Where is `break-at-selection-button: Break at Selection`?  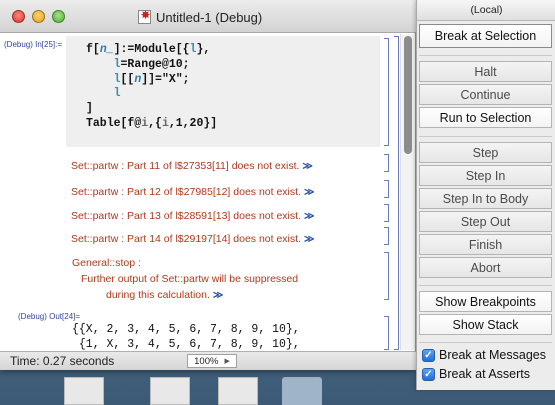 break-at-selection-button: Break at Selection is located at coordinates (485, 36).